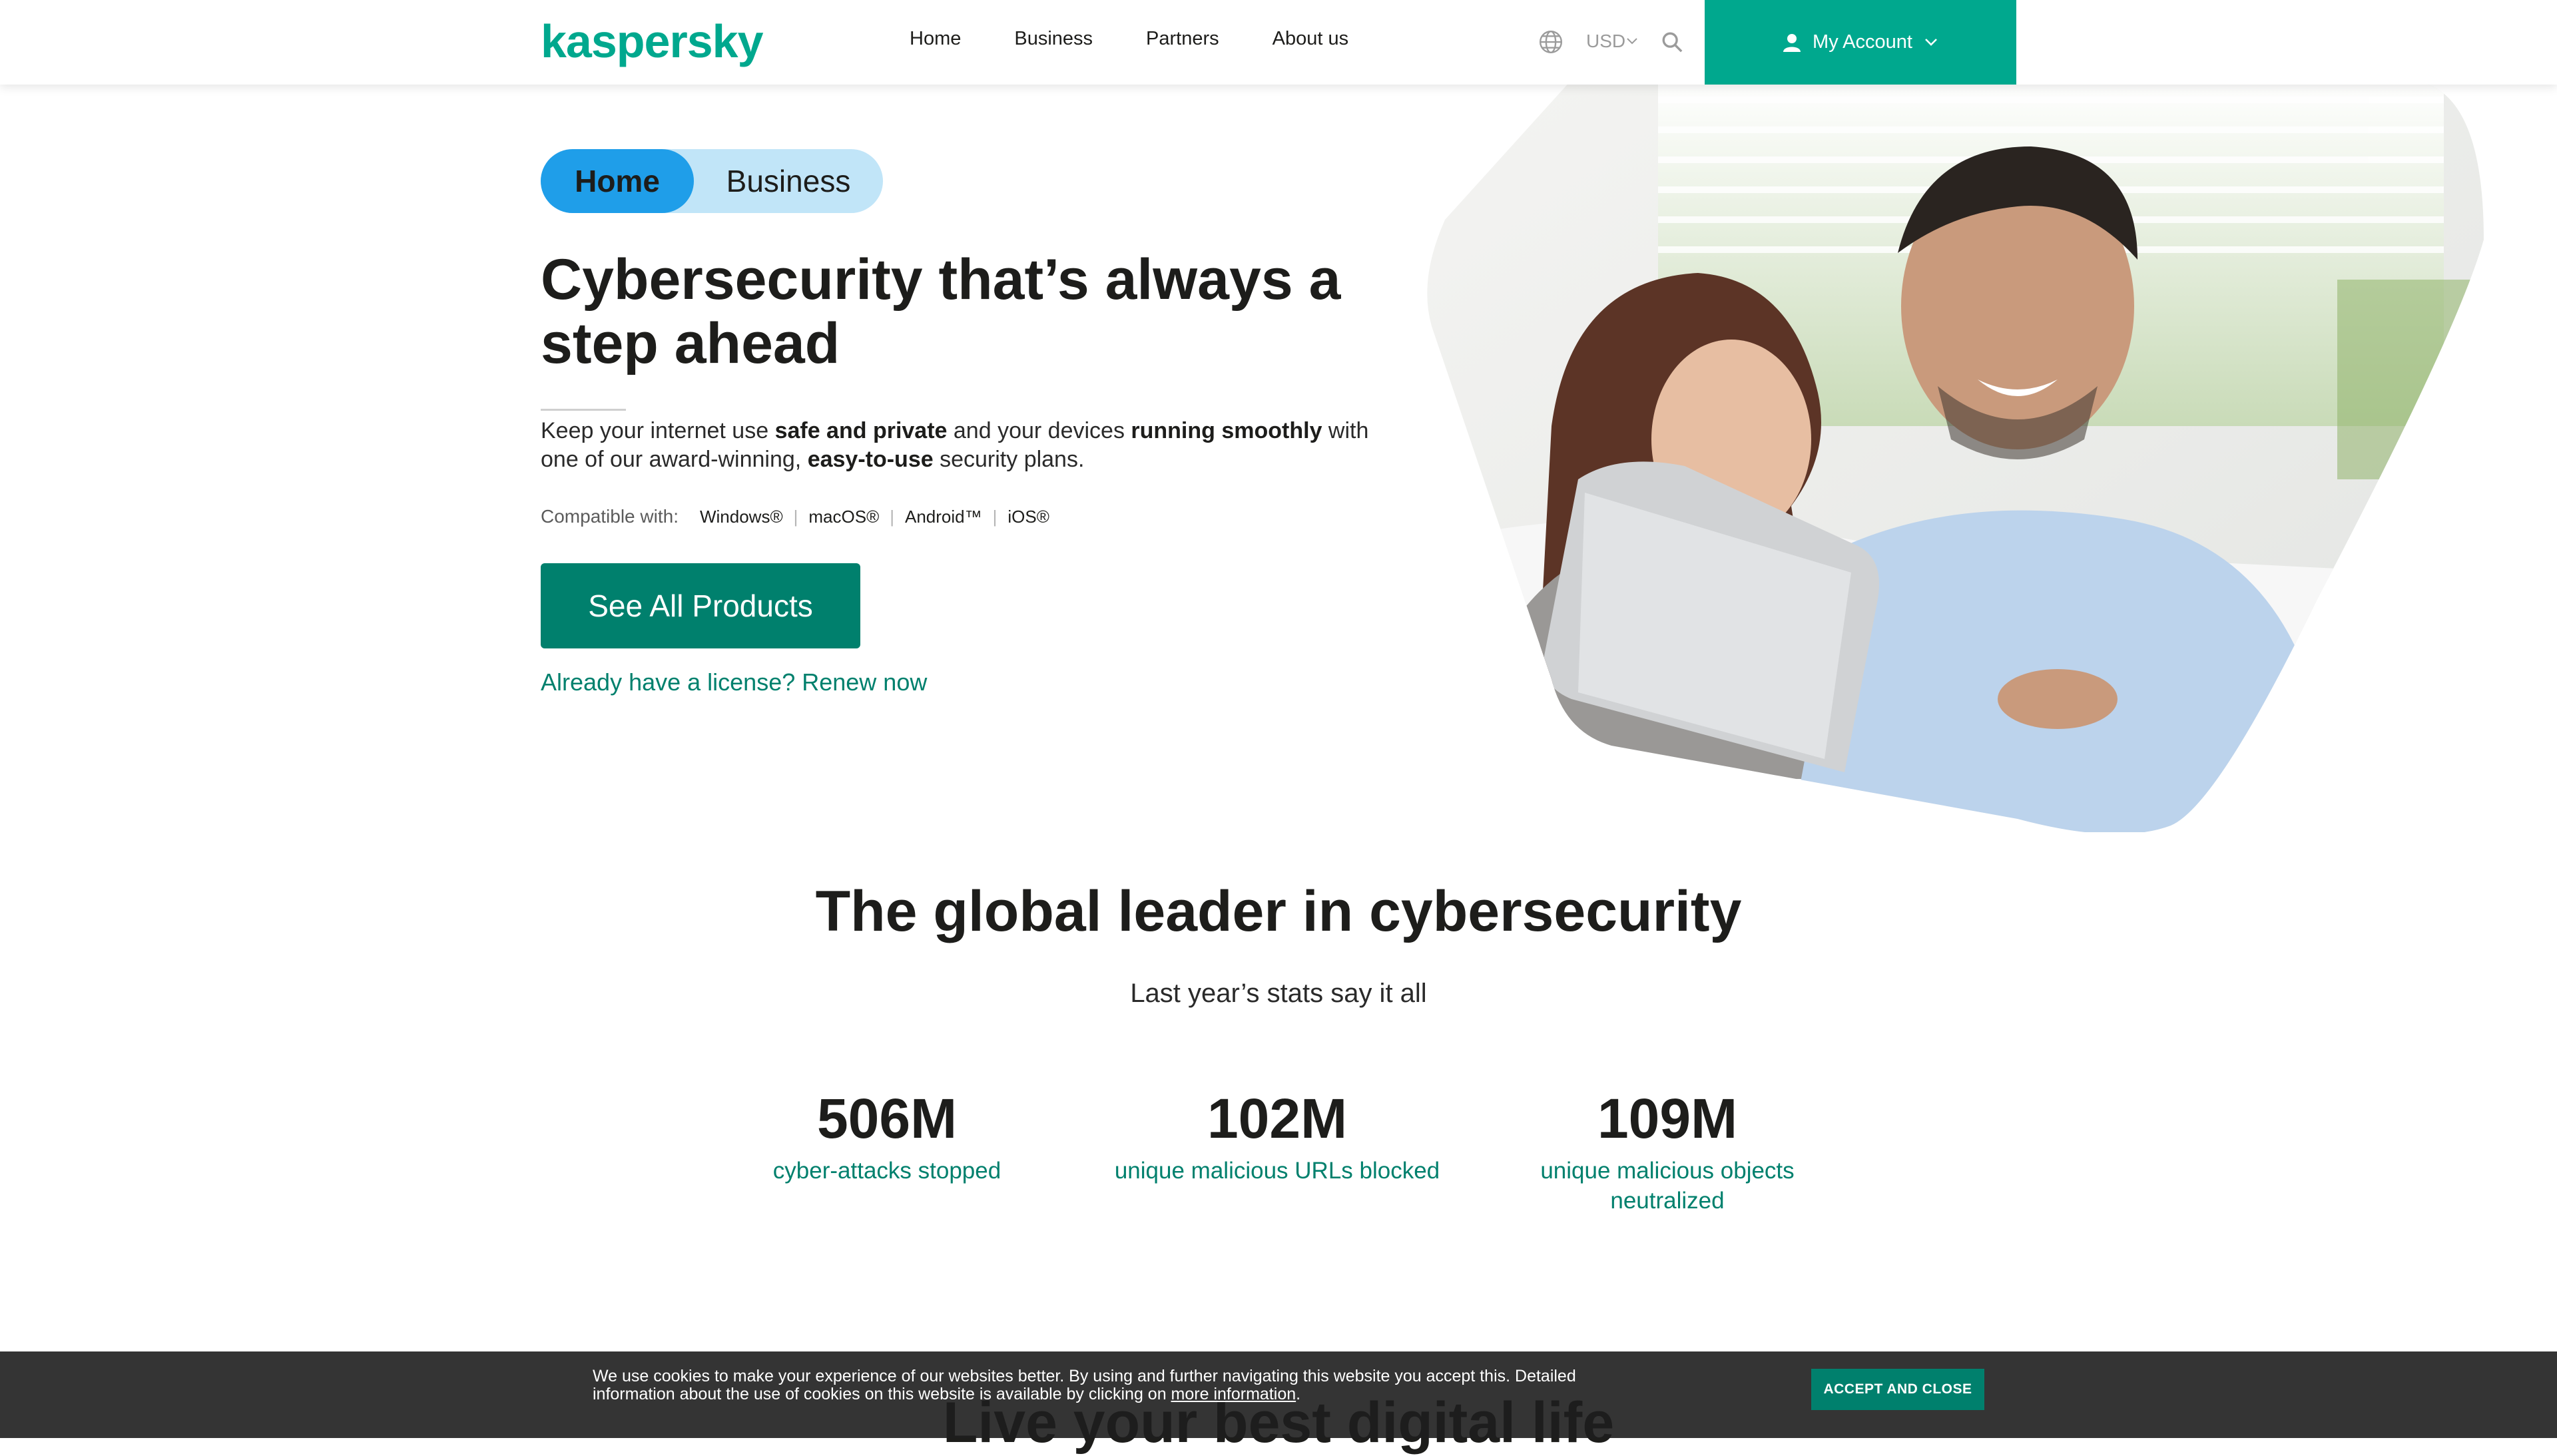 The image size is (2557, 1456). What do you see at coordinates (1792, 42) in the screenshot?
I see `user-icon` at bounding box center [1792, 42].